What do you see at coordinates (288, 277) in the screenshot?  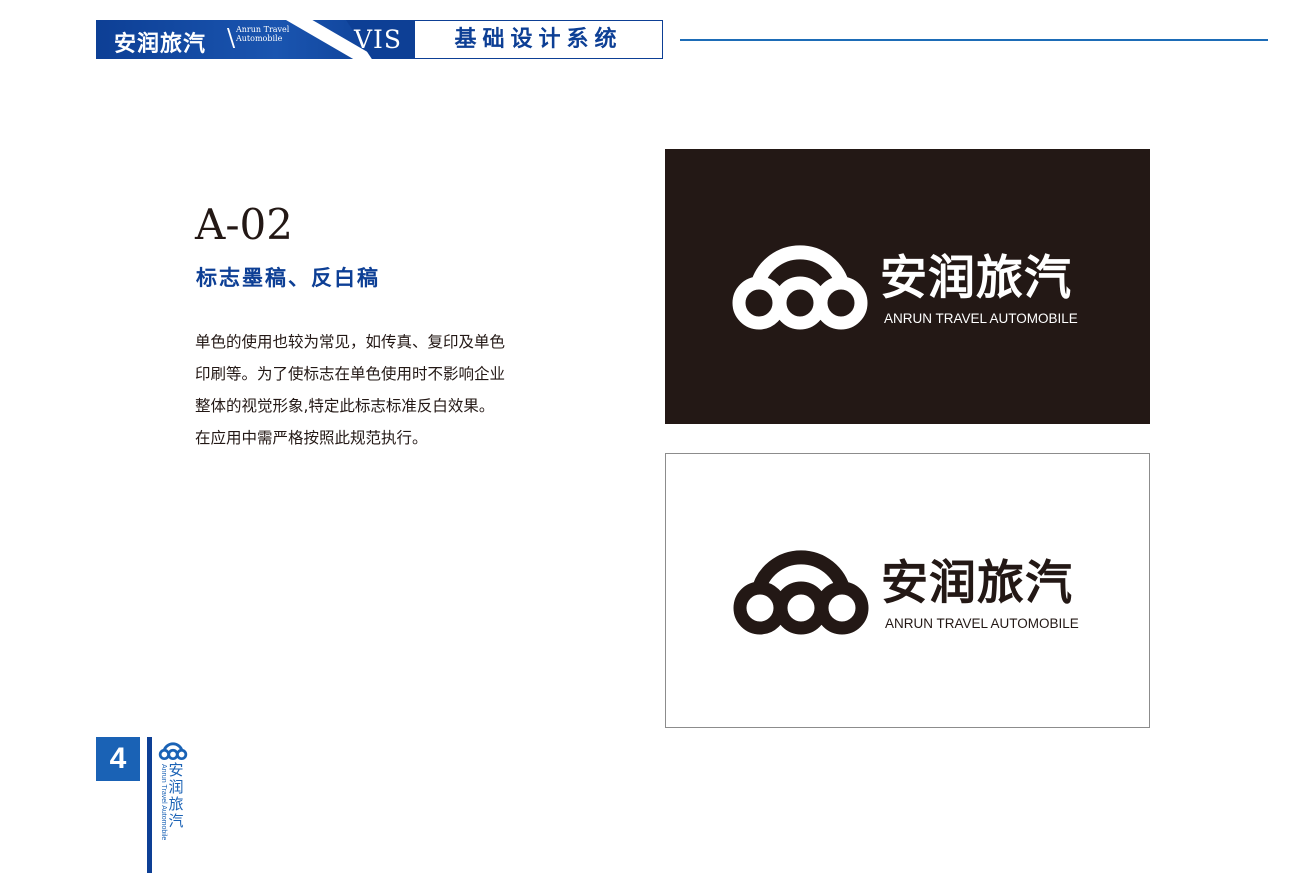 I see `section-title: 标志墨稿、反白稿` at bounding box center [288, 277].